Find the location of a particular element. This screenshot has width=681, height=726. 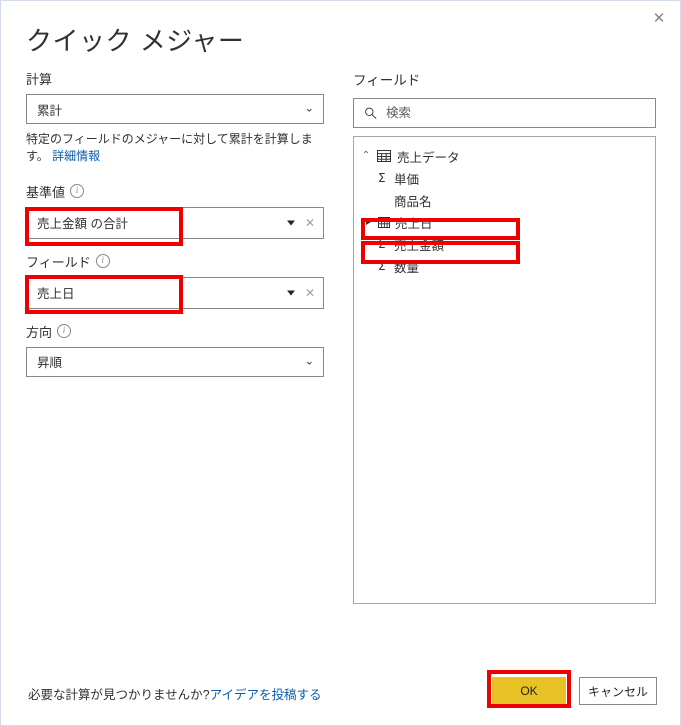

table-icon is located at coordinates (384, 156).